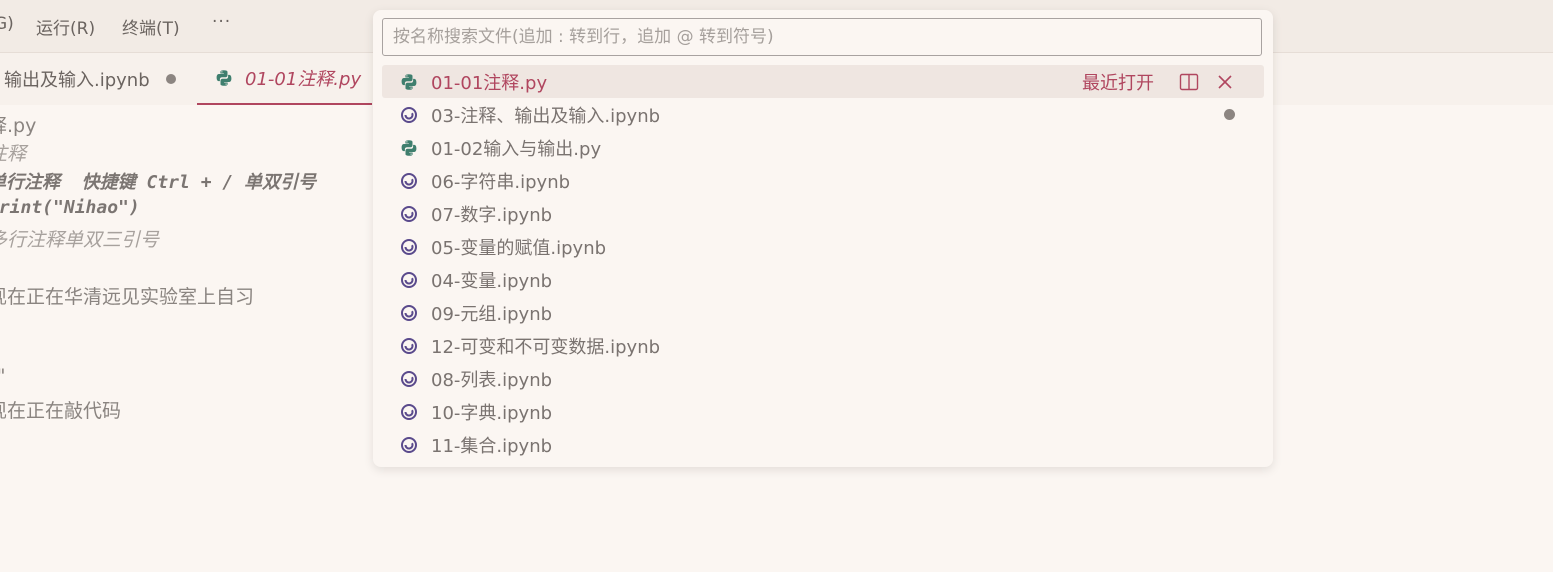 This screenshot has height=572, width=1553. I want to click on list-item-label: 08-列表.ipynb, so click(492, 380).